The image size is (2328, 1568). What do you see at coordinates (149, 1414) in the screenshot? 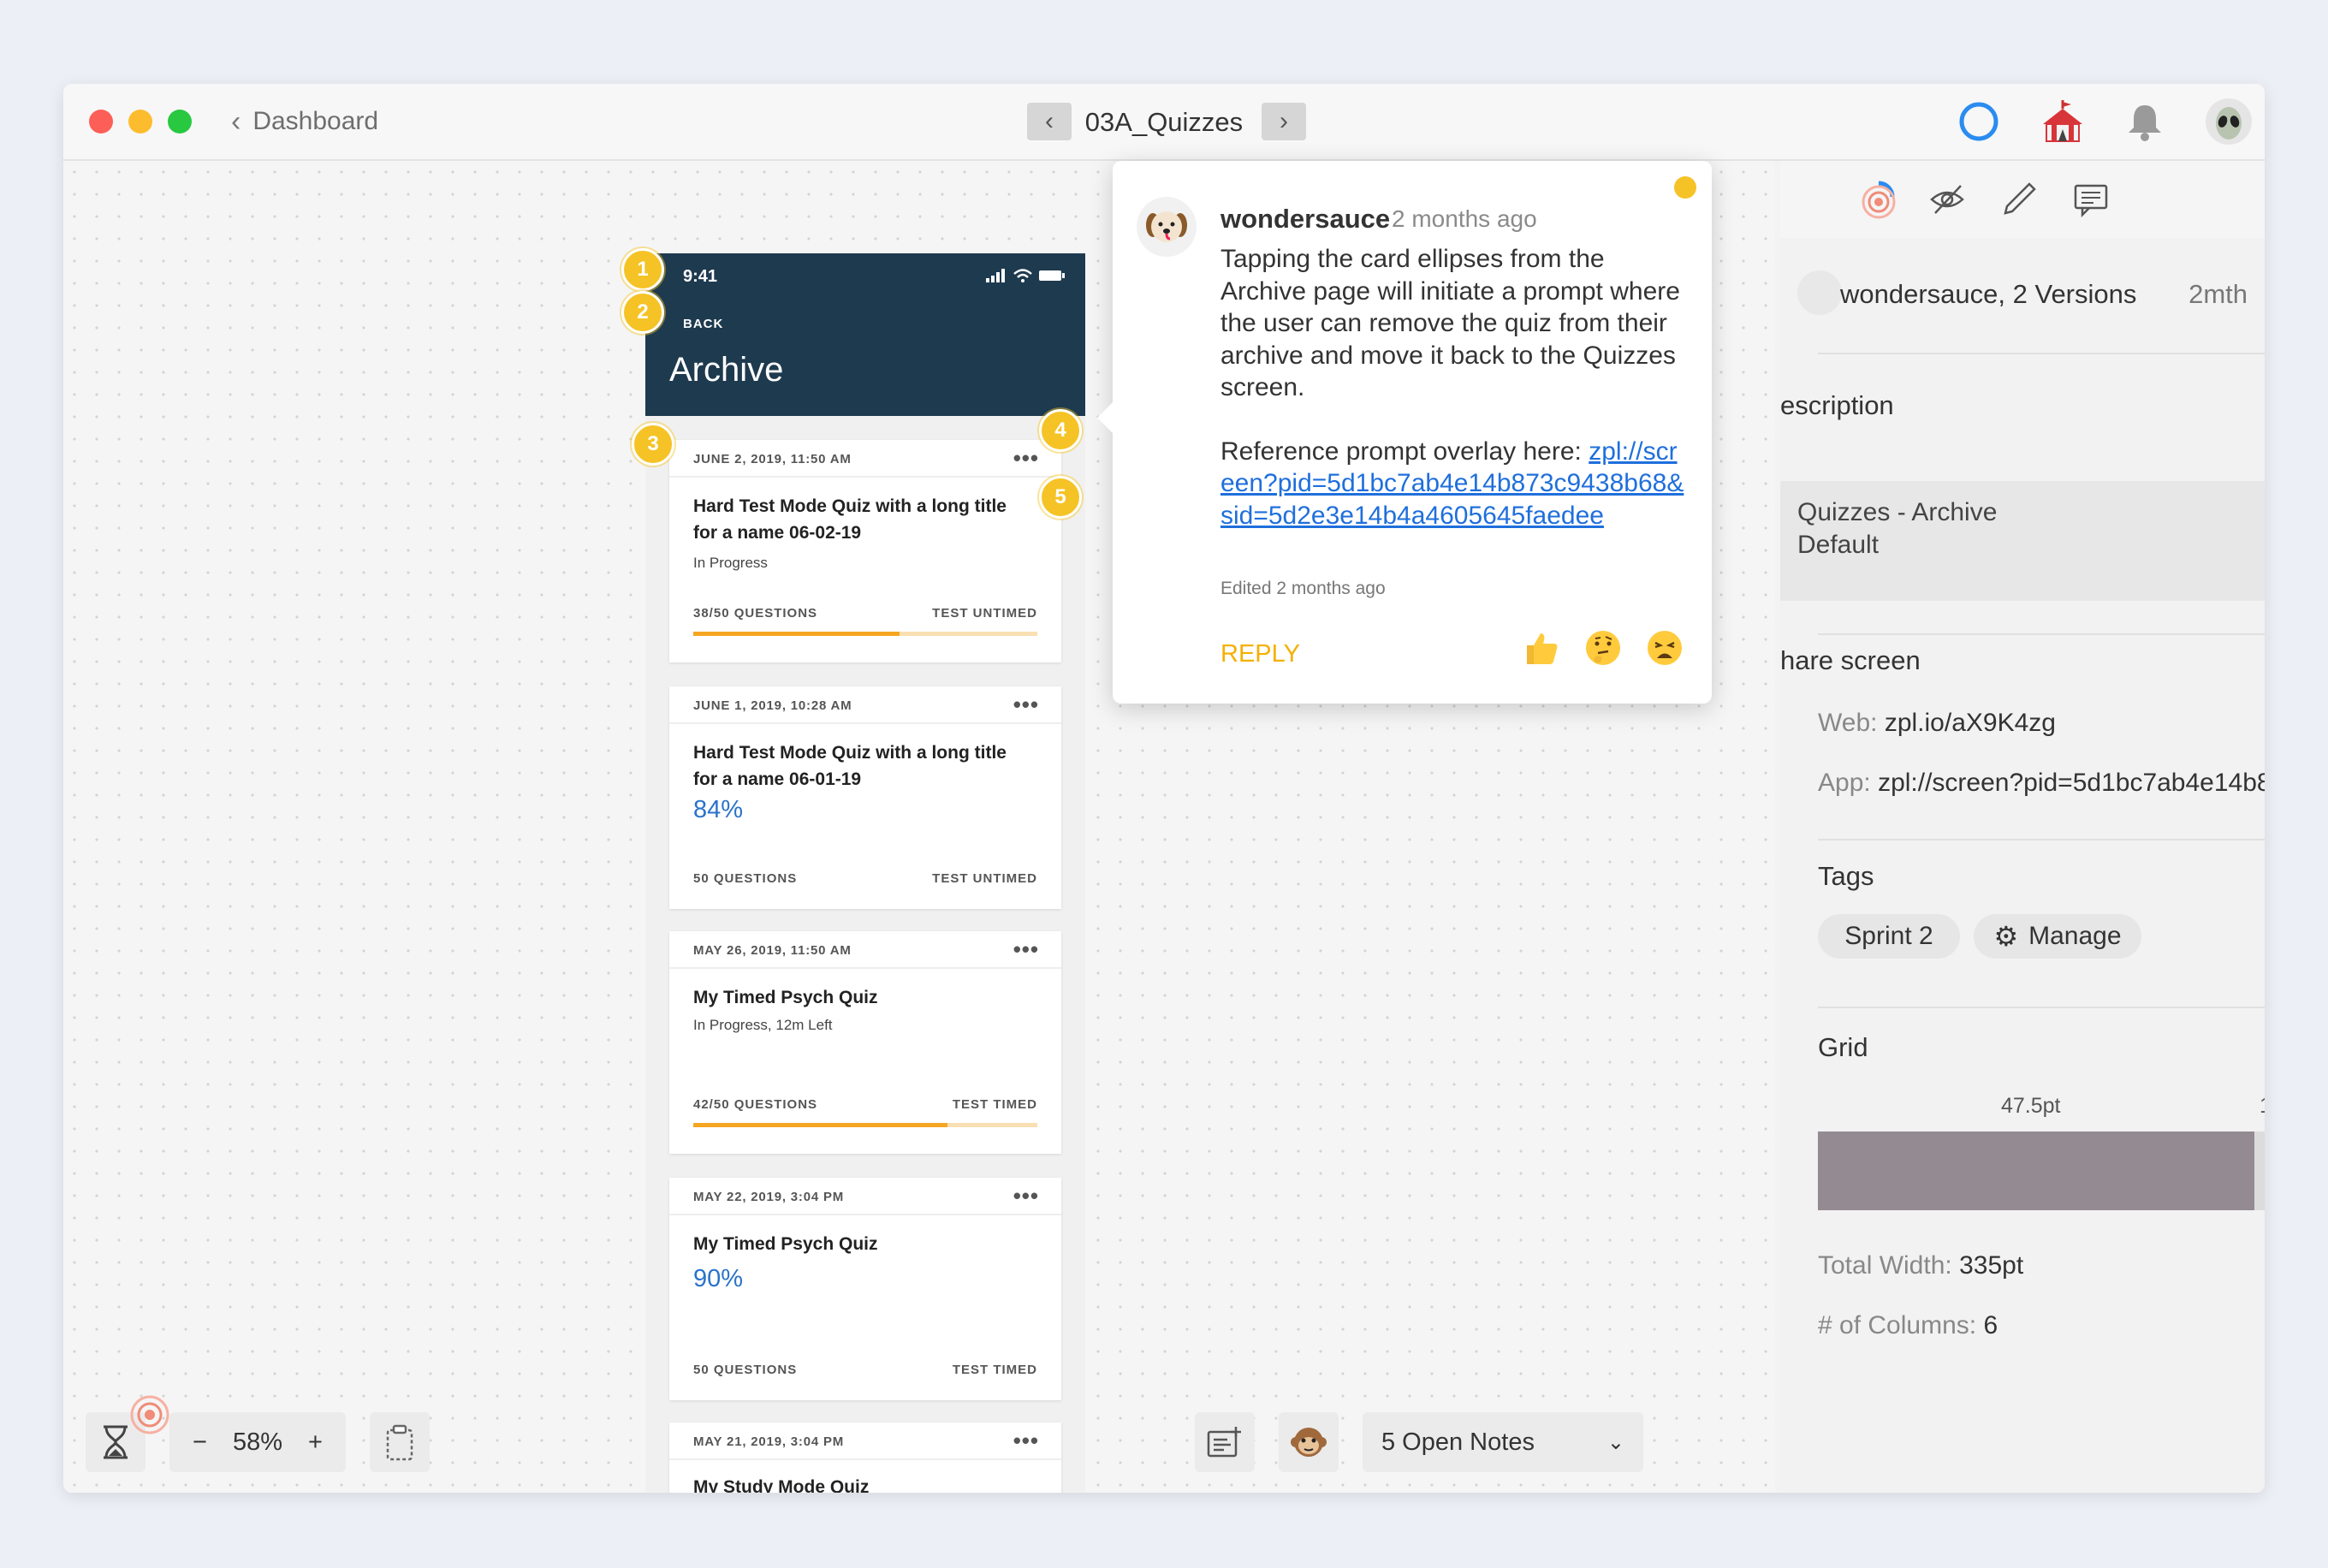
I see `hint-ring-icon` at bounding box center [149, 1414].